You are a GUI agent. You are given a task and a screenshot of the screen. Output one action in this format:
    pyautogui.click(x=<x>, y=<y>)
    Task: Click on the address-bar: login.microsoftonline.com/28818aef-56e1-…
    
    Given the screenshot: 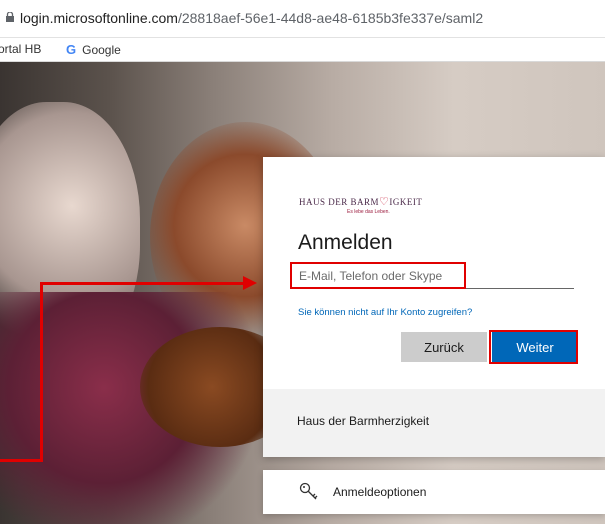 What is the action you would take?
    pyautogui.click(x=302, y=19)
    